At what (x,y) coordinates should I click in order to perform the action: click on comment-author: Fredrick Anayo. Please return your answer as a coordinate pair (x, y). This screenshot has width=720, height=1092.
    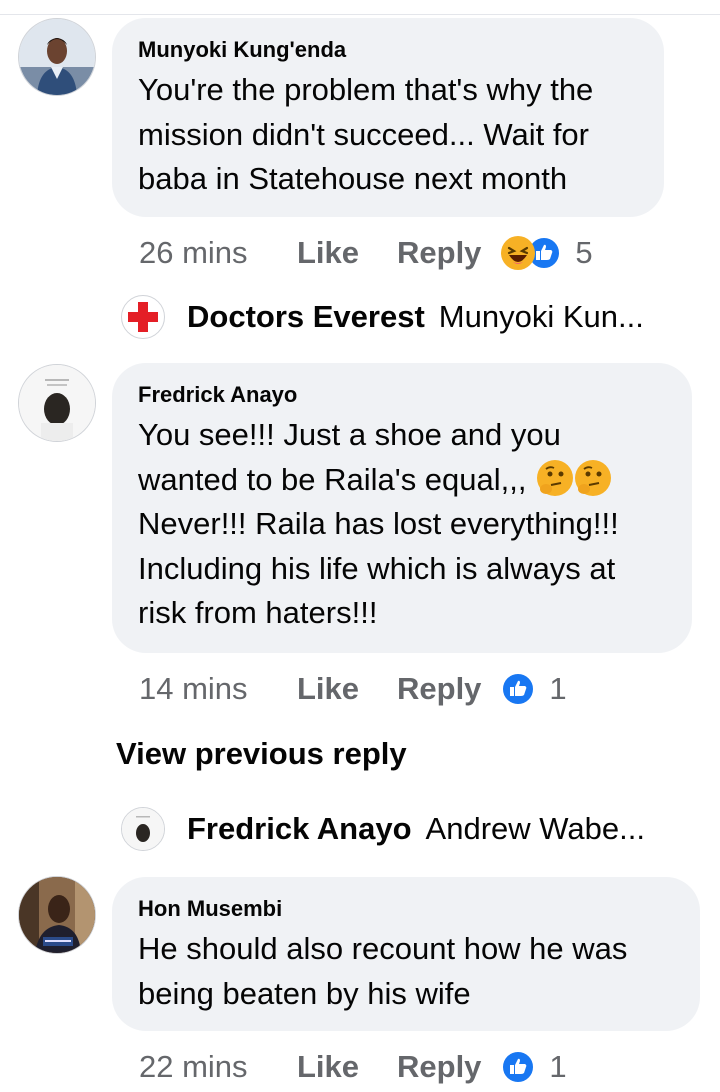
    Looking at the image, I should click on (402, 395).